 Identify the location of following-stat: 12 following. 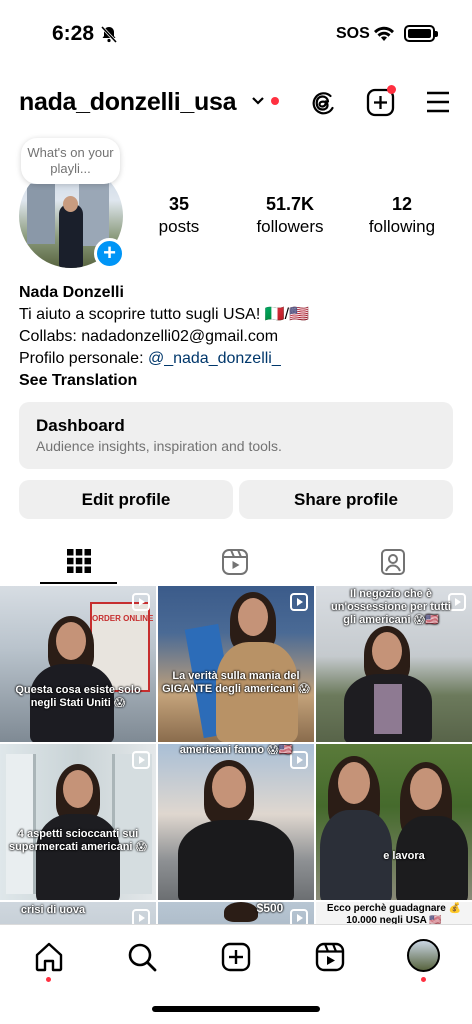
(402, 215).